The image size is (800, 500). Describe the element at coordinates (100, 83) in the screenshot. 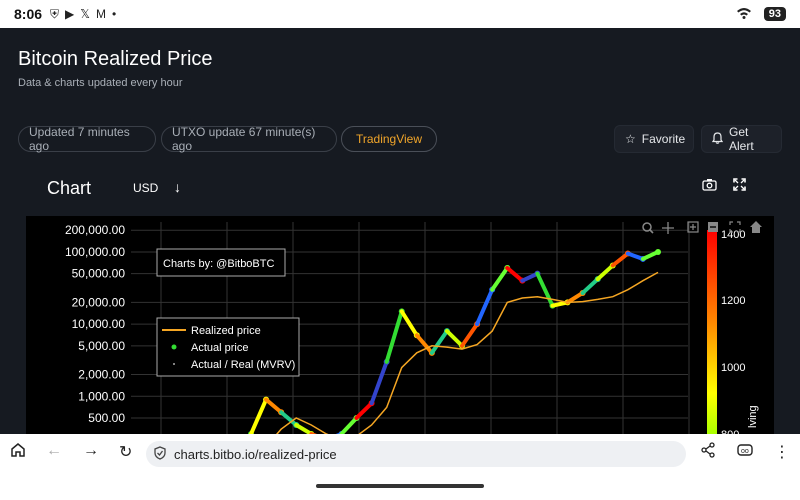

I see `page-subtitle: Data & charts updated every hour` at that location.